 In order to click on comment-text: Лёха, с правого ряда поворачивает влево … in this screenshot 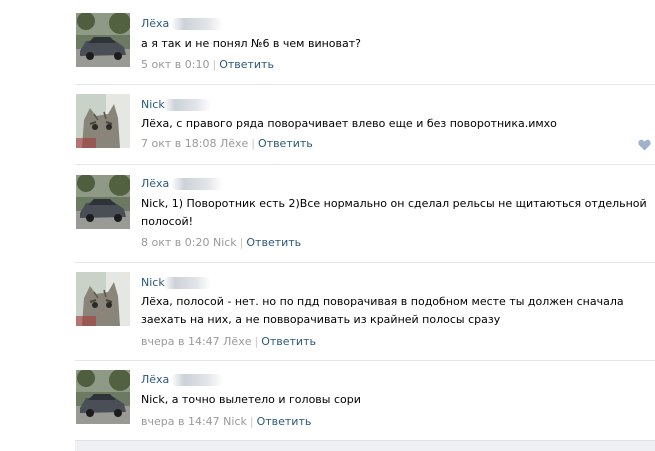, I will do `click(349, 123)`.